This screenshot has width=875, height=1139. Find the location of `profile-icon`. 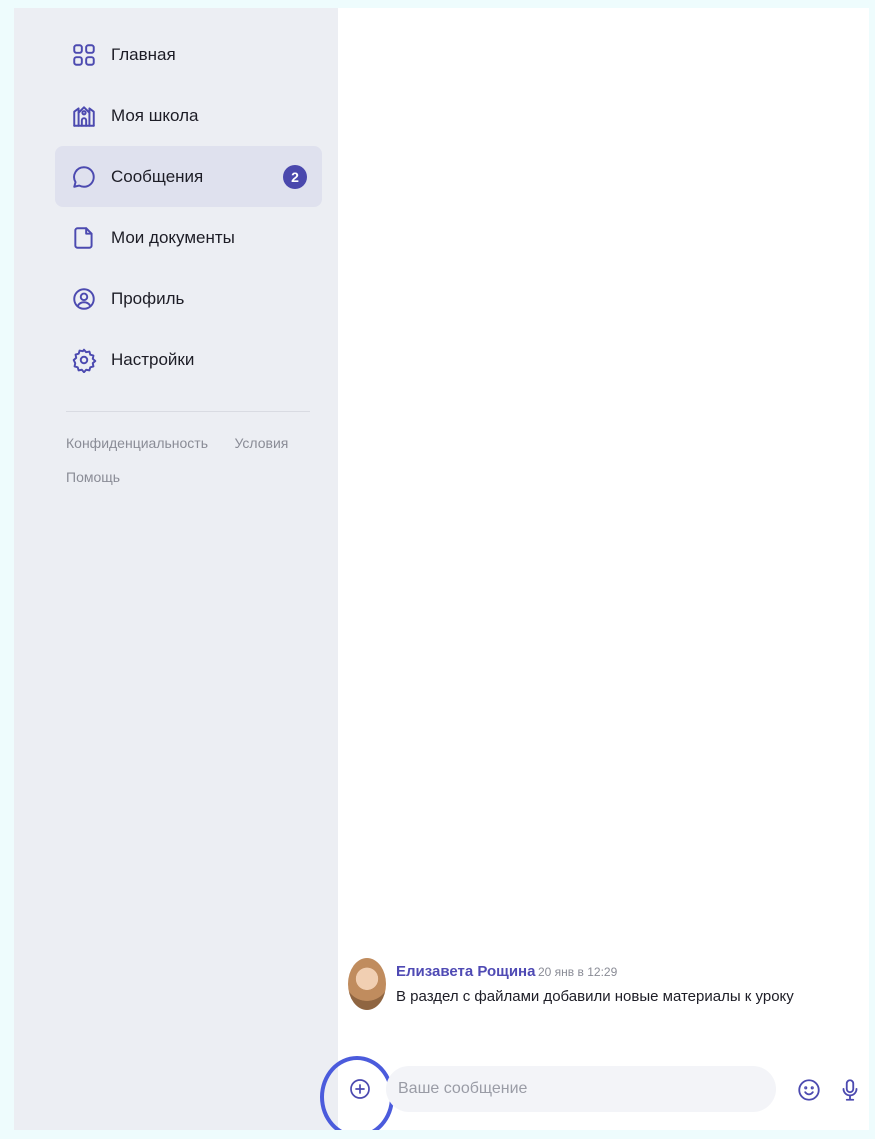

profile-icon is located at coordinates (84, 299).